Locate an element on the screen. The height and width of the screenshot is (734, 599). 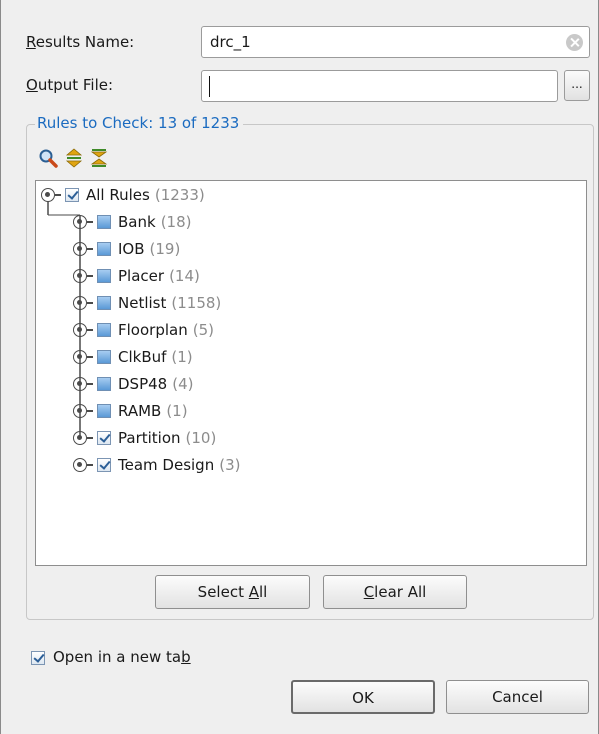
tree-node-floorplan: Floorplan (5) is located at coordinates (143, 330).